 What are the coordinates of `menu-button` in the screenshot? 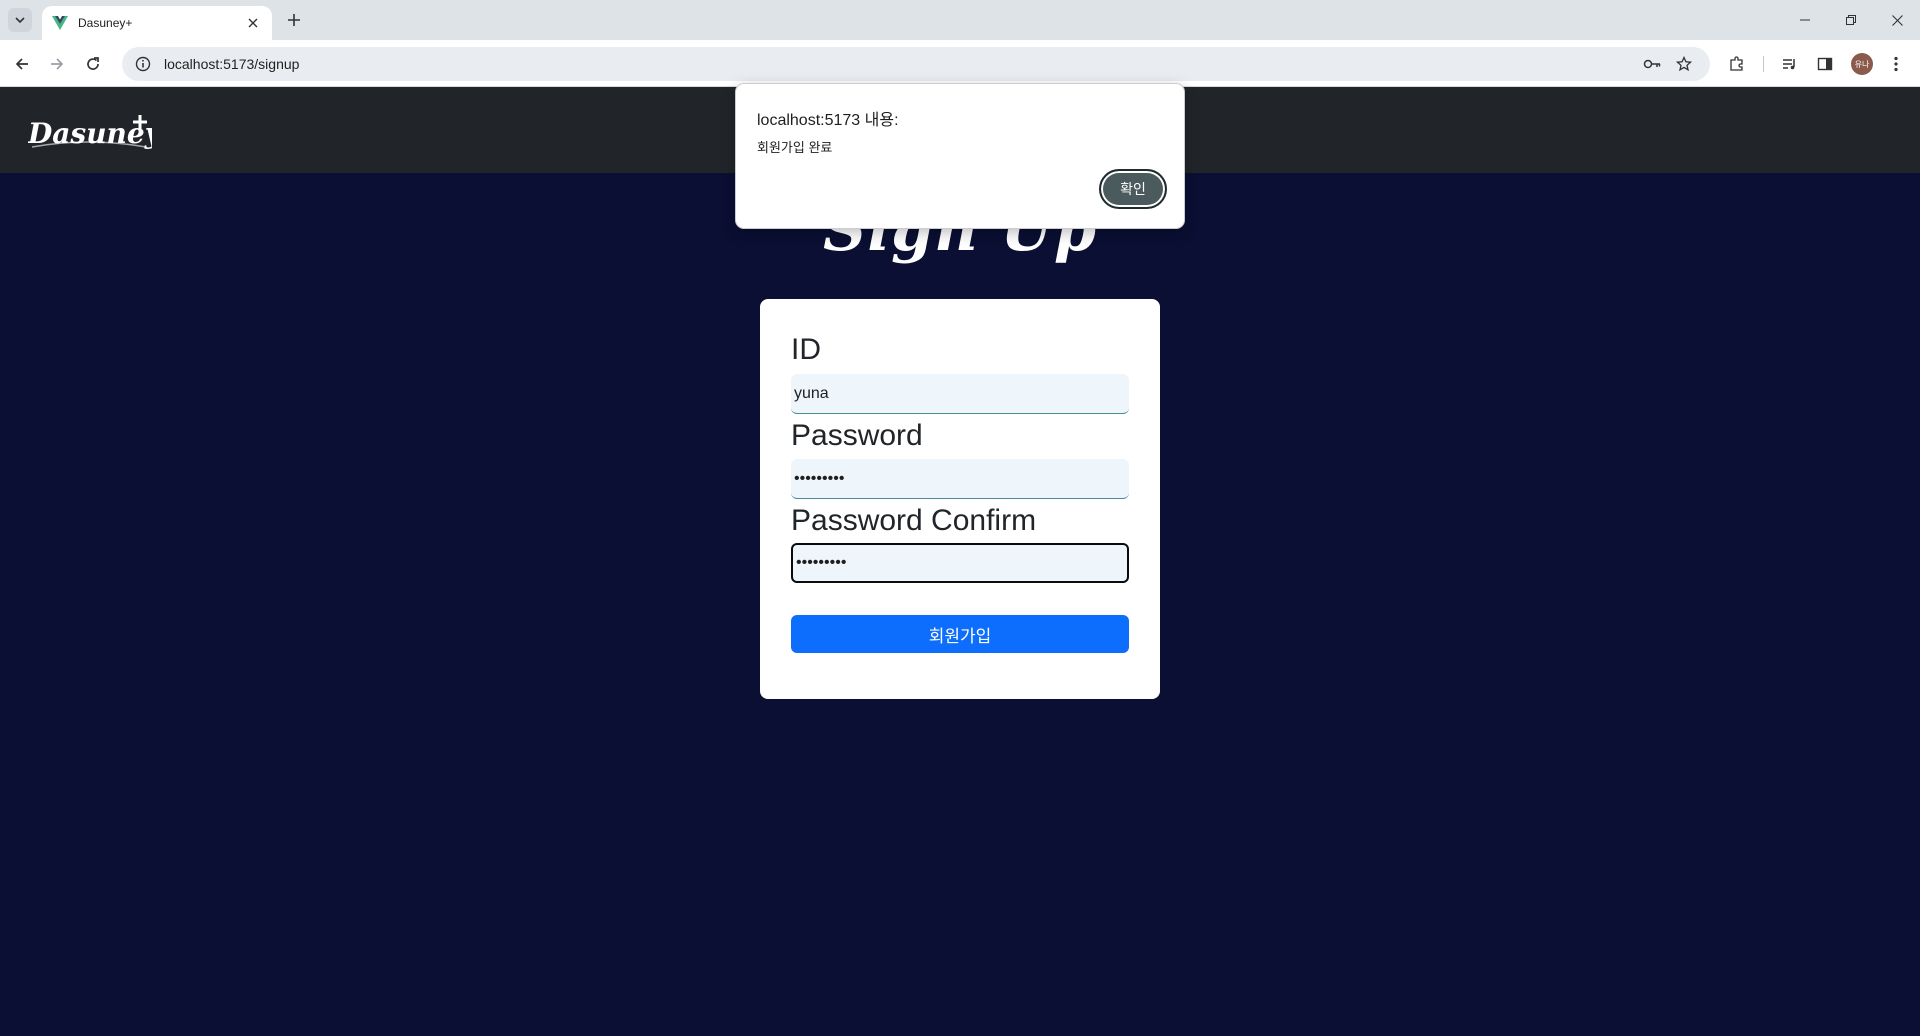 It's located at (1896, 64).